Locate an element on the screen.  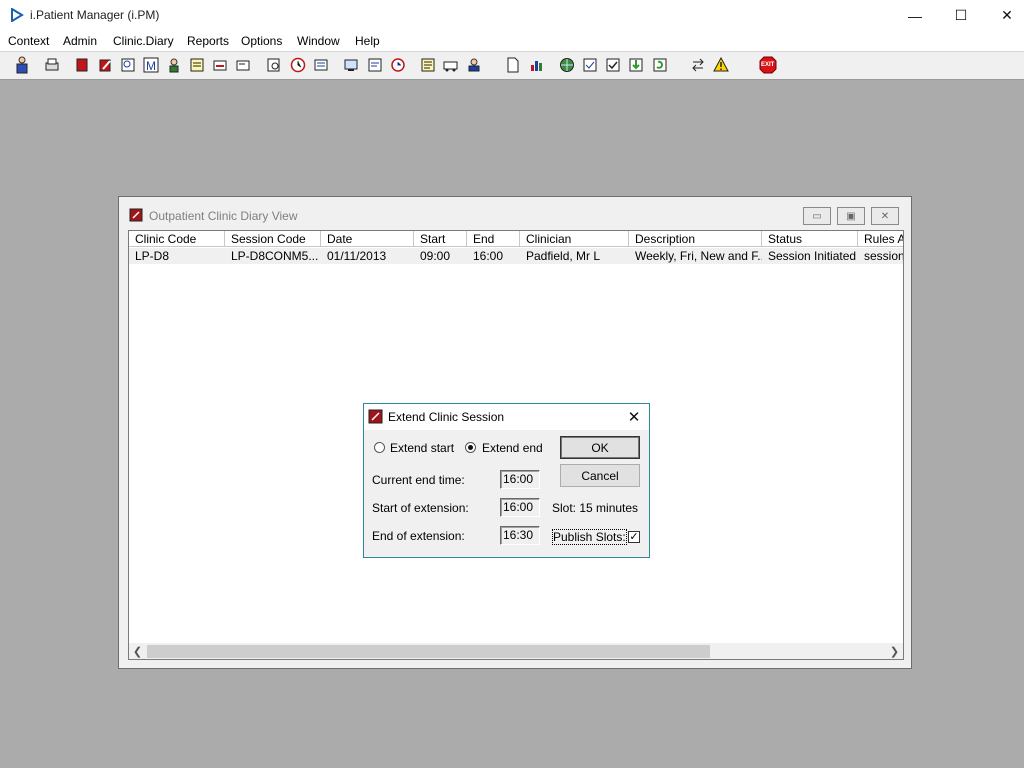
maximize-button: ☐ is located at coordinates (961, 15).